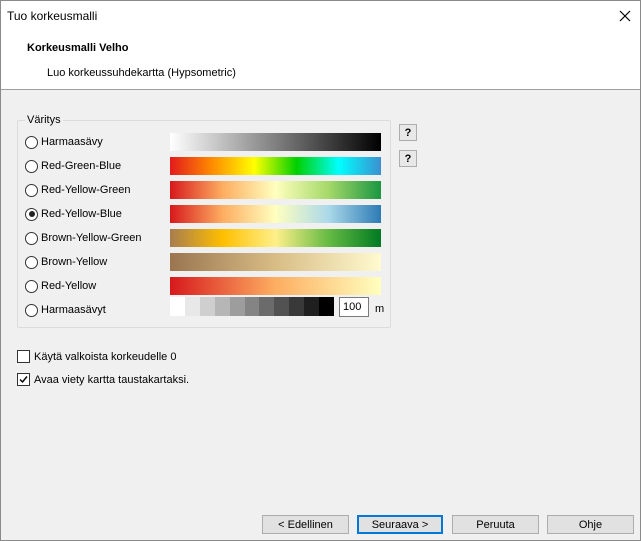  I want to click on coloring-option-5: Brown-Yellow, so click(66, 262).